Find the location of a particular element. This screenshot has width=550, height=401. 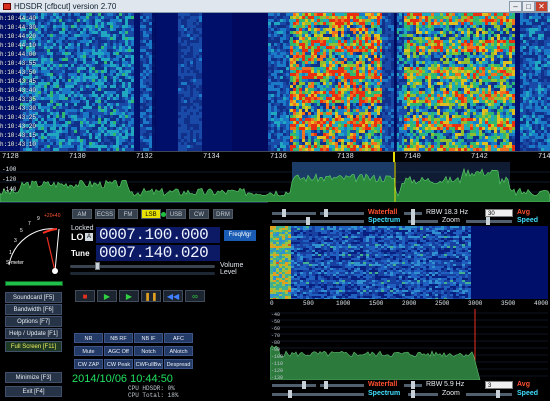

avg-label-top: Avg is located at coordinates (523, 212).